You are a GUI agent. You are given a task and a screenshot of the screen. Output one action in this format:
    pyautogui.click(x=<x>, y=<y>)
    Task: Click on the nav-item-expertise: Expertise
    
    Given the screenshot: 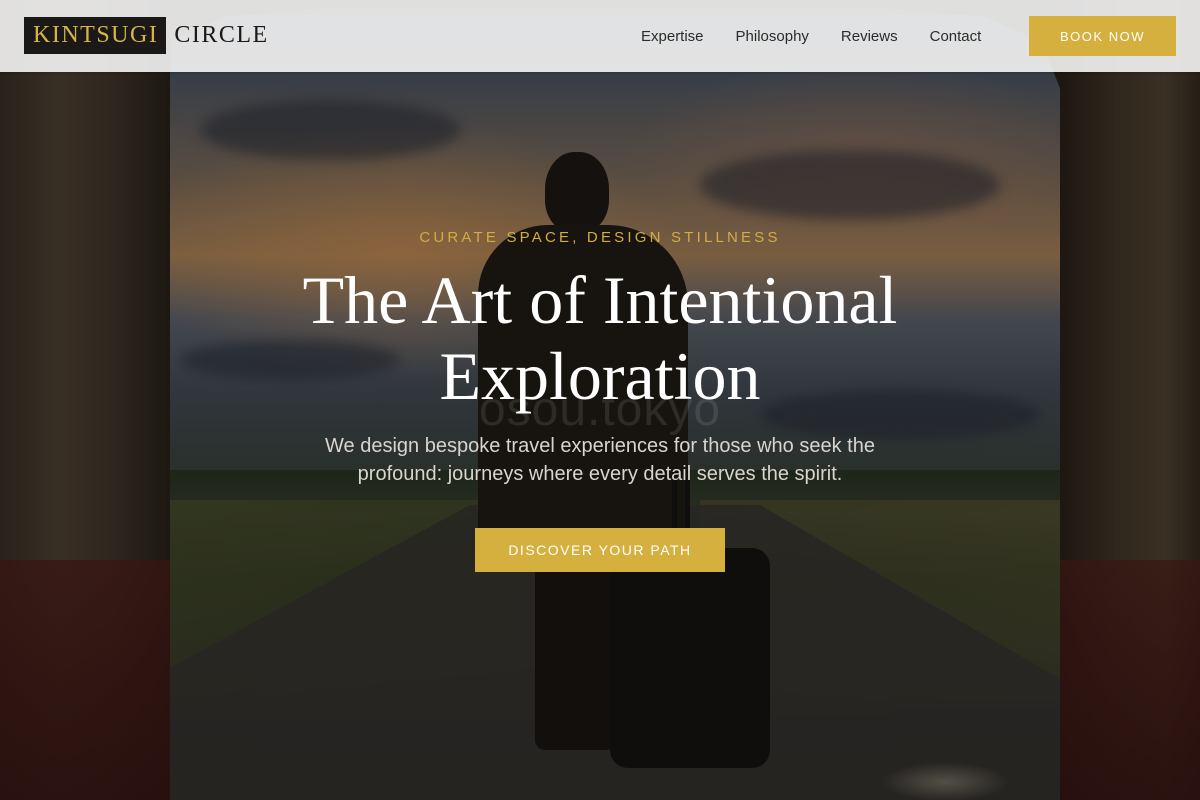 What is the action you would take?
    pyautogui.click(x=672, y=36)
    